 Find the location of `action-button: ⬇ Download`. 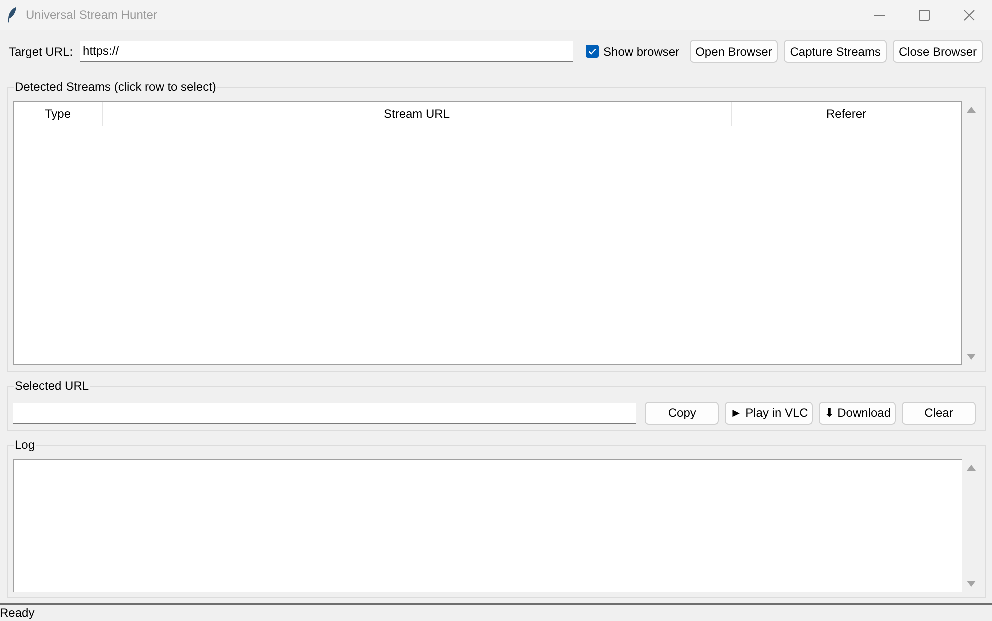

action-button: ⬇ Download is located at coordinates (857, 413).